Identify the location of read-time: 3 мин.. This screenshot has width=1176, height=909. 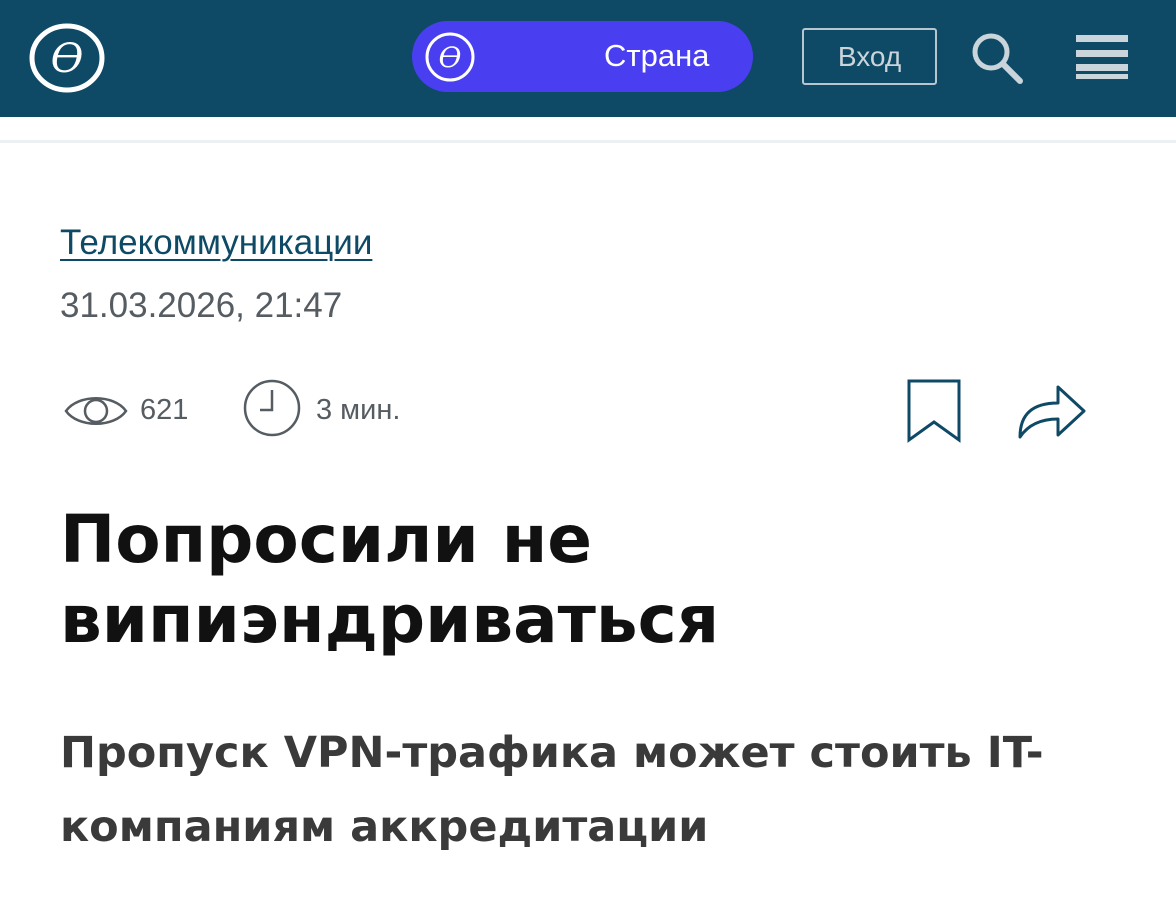
(358, 410).